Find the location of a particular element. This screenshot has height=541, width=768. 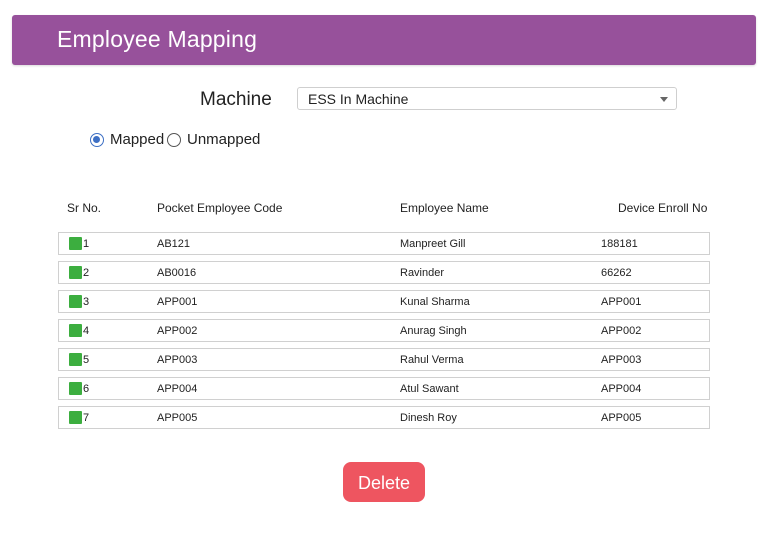

cell-device-enroll-no: 188181 is located at coordinates (619, 244).